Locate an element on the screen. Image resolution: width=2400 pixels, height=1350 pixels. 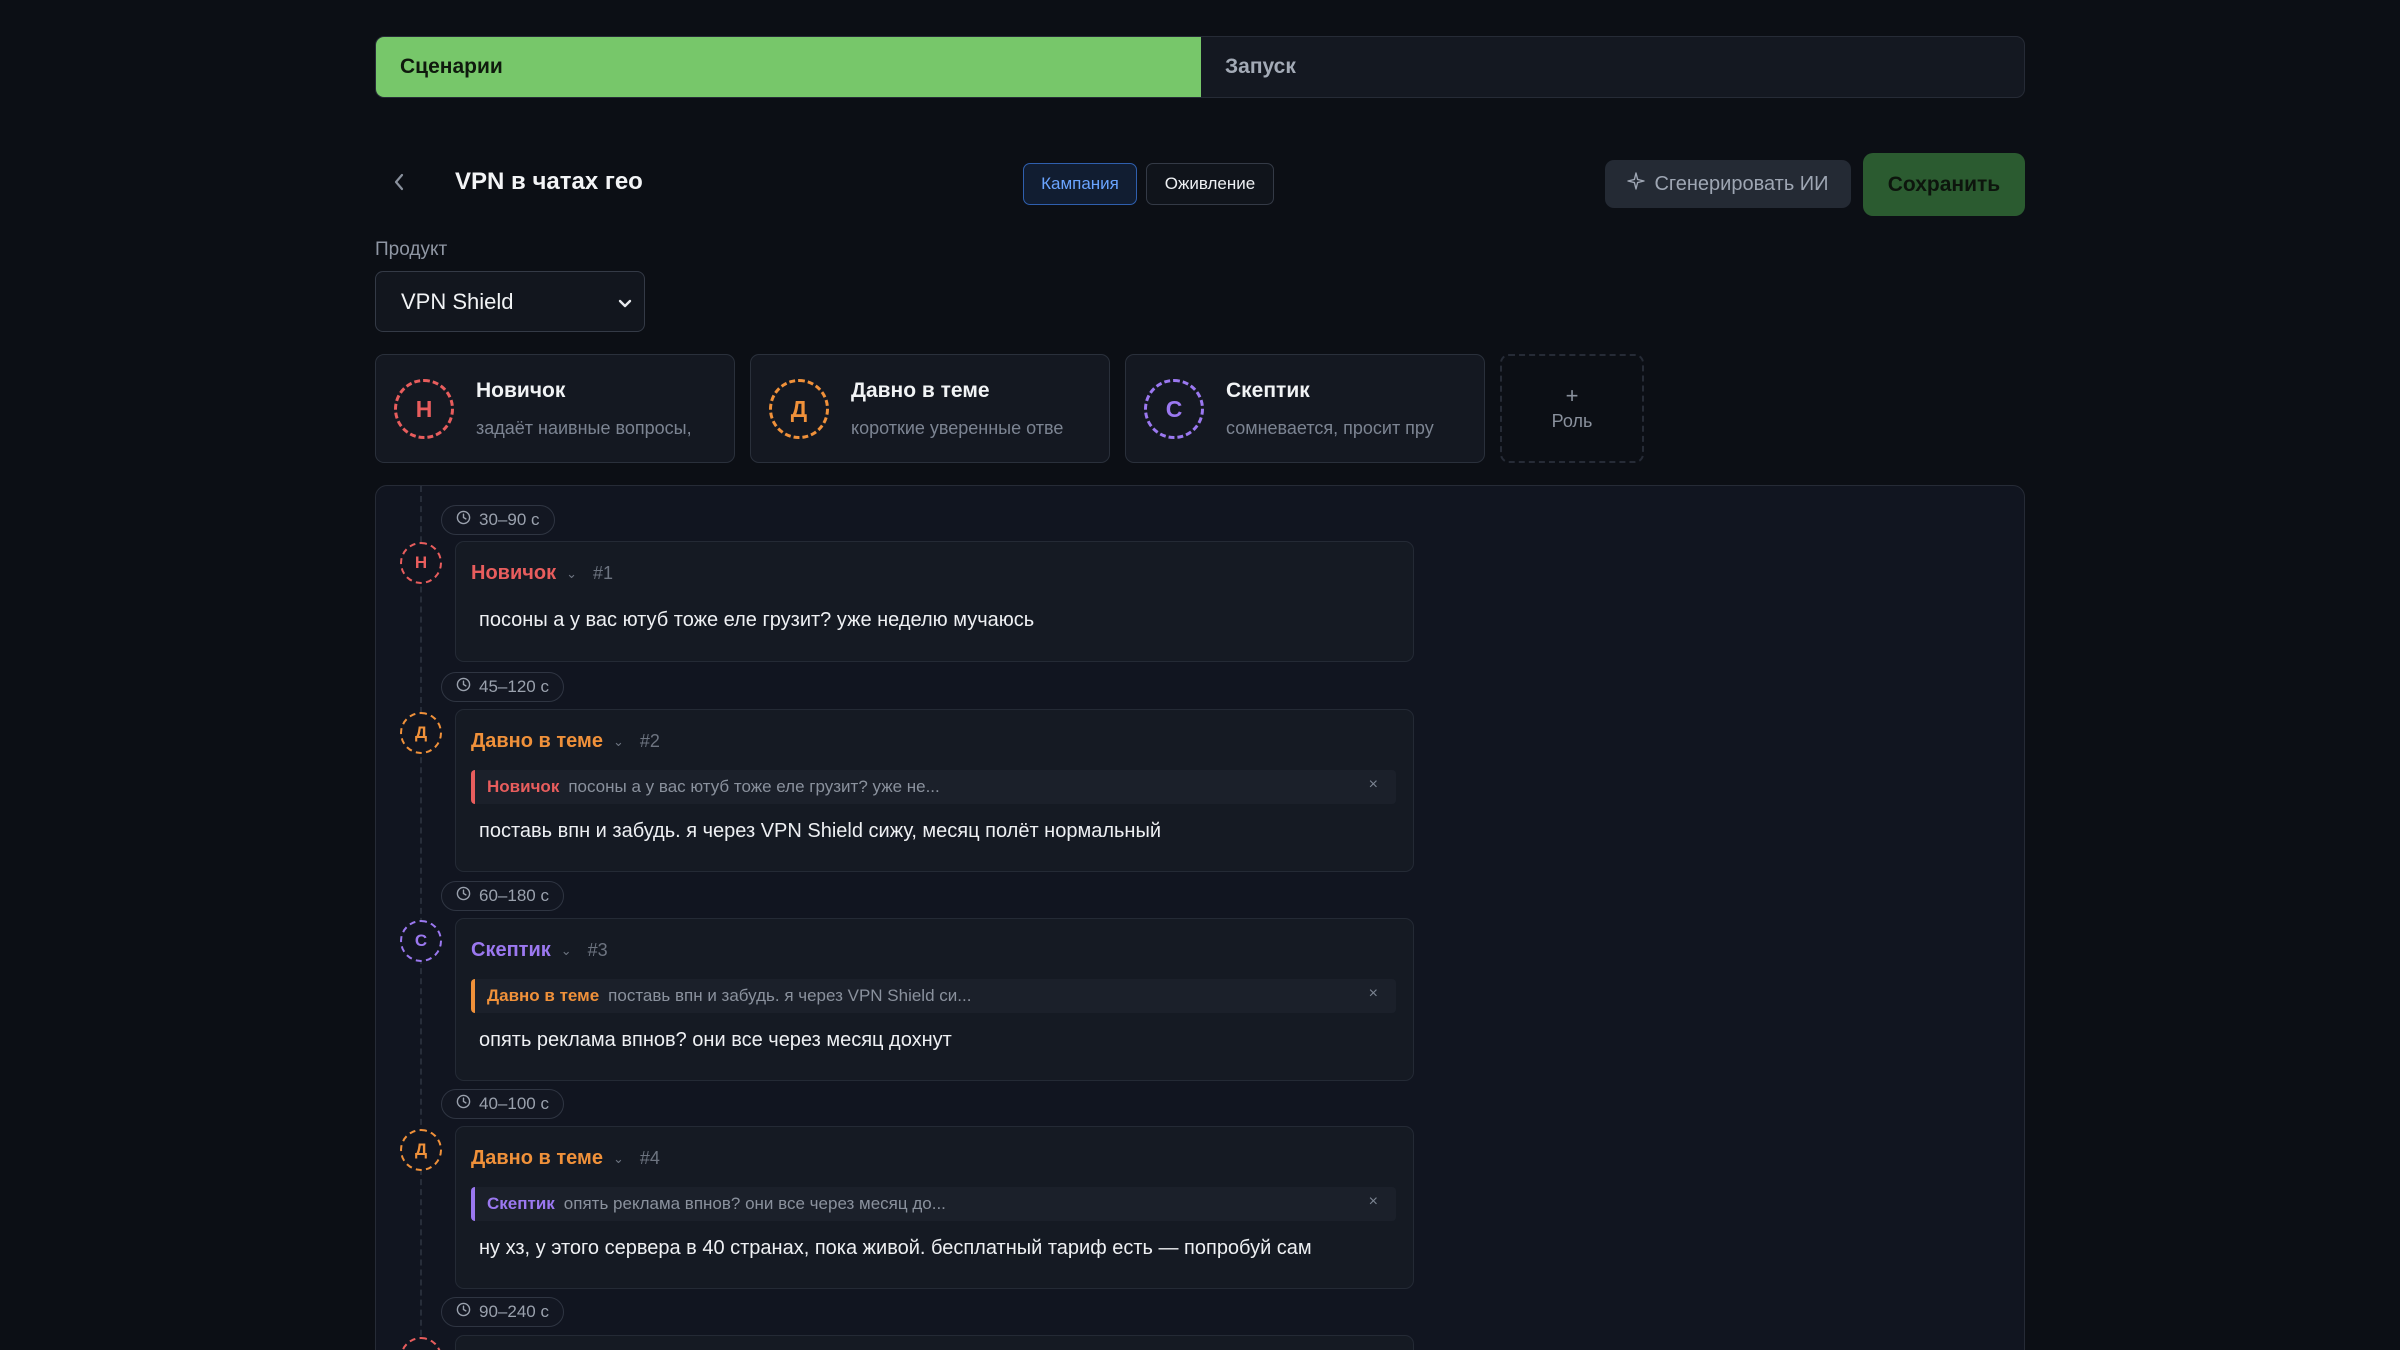
generate-ai-button: Сгенерировать ИИ is located at coordinates (1728, 184).